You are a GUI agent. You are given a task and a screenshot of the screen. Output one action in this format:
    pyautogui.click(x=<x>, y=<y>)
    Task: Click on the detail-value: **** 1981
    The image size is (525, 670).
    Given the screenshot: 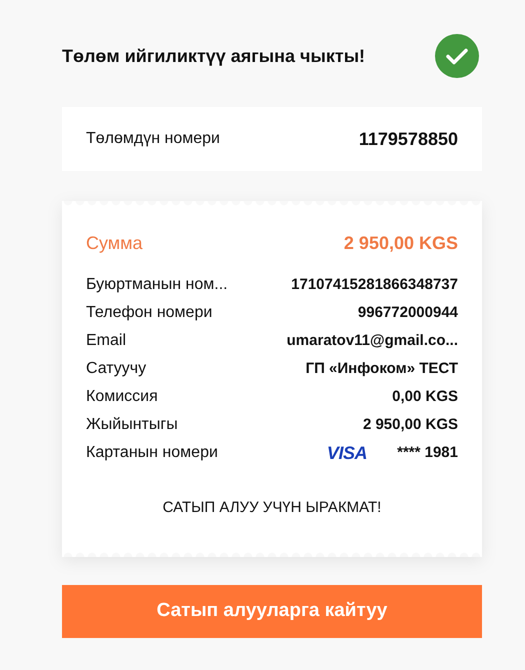 What is the action you would take?
    pyautogui.click(x=427, y=452)
    